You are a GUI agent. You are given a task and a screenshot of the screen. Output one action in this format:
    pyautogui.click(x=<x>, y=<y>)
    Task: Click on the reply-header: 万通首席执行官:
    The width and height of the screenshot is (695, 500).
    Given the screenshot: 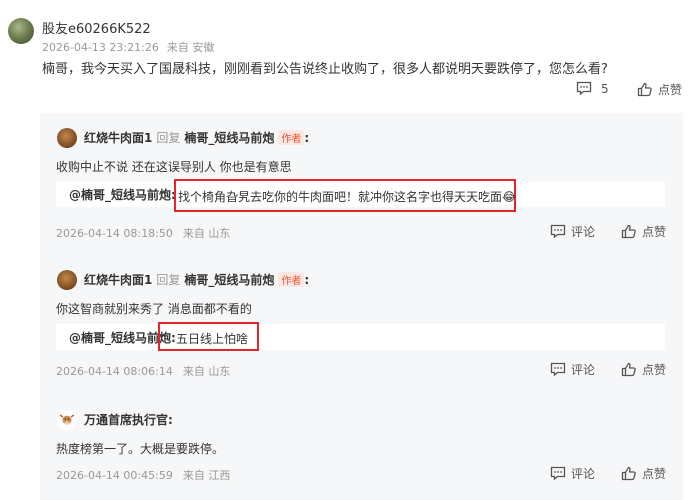 What is the action you would take?
    pyautogui.click(x=128, y=419)
    